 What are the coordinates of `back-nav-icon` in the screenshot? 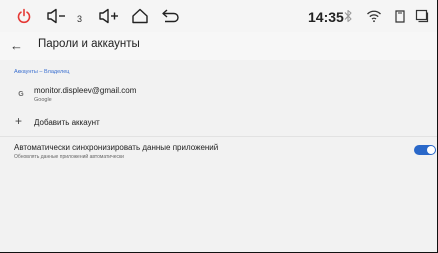 It's located at (171, 16).